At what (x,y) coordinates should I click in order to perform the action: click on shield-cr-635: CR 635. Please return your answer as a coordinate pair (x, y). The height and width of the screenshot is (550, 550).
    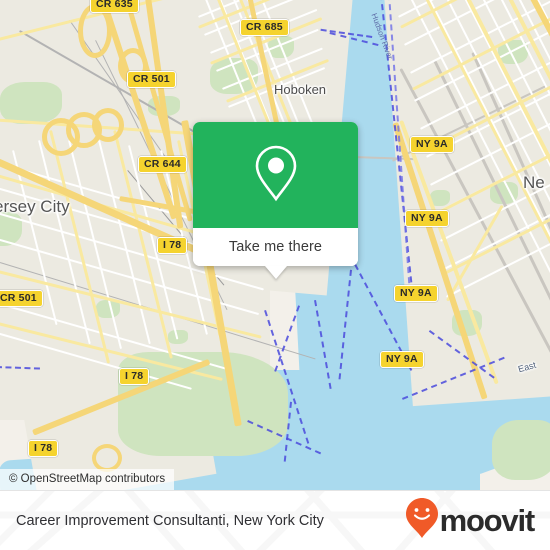
    Looking at the image, I should click on (114, 6).